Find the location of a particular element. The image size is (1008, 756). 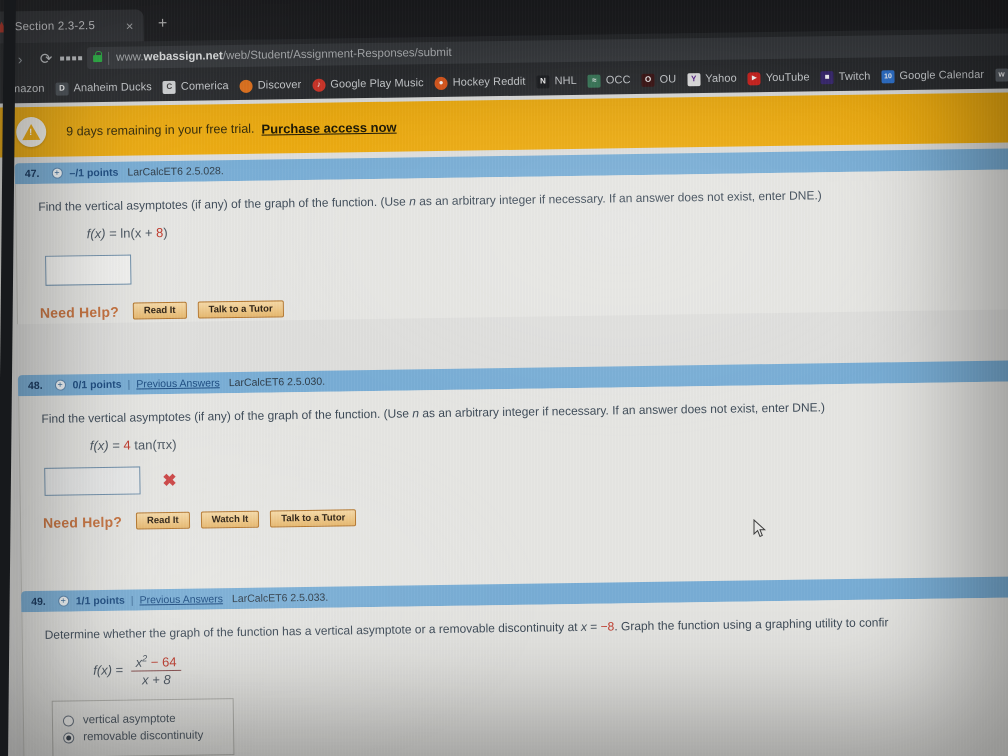

fraction: x2 − 64 x + 8 is located at coordinates (156, 670).